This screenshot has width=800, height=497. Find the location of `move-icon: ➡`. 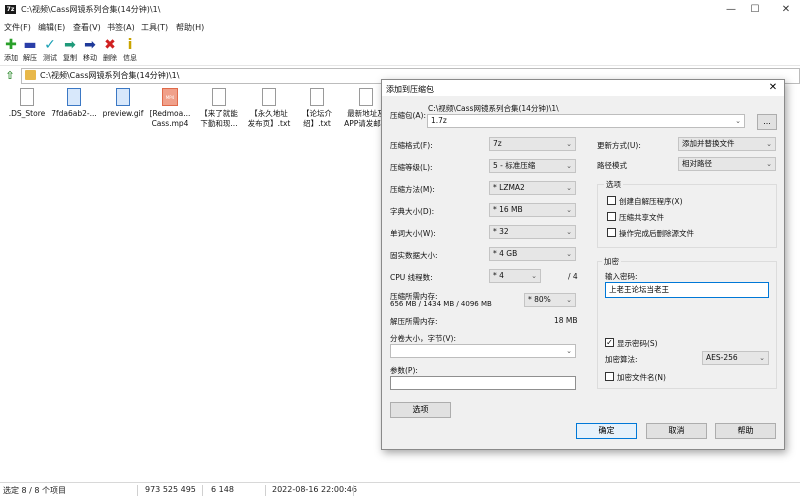

move-icon: ➡ is located at coordinates (90, 45).